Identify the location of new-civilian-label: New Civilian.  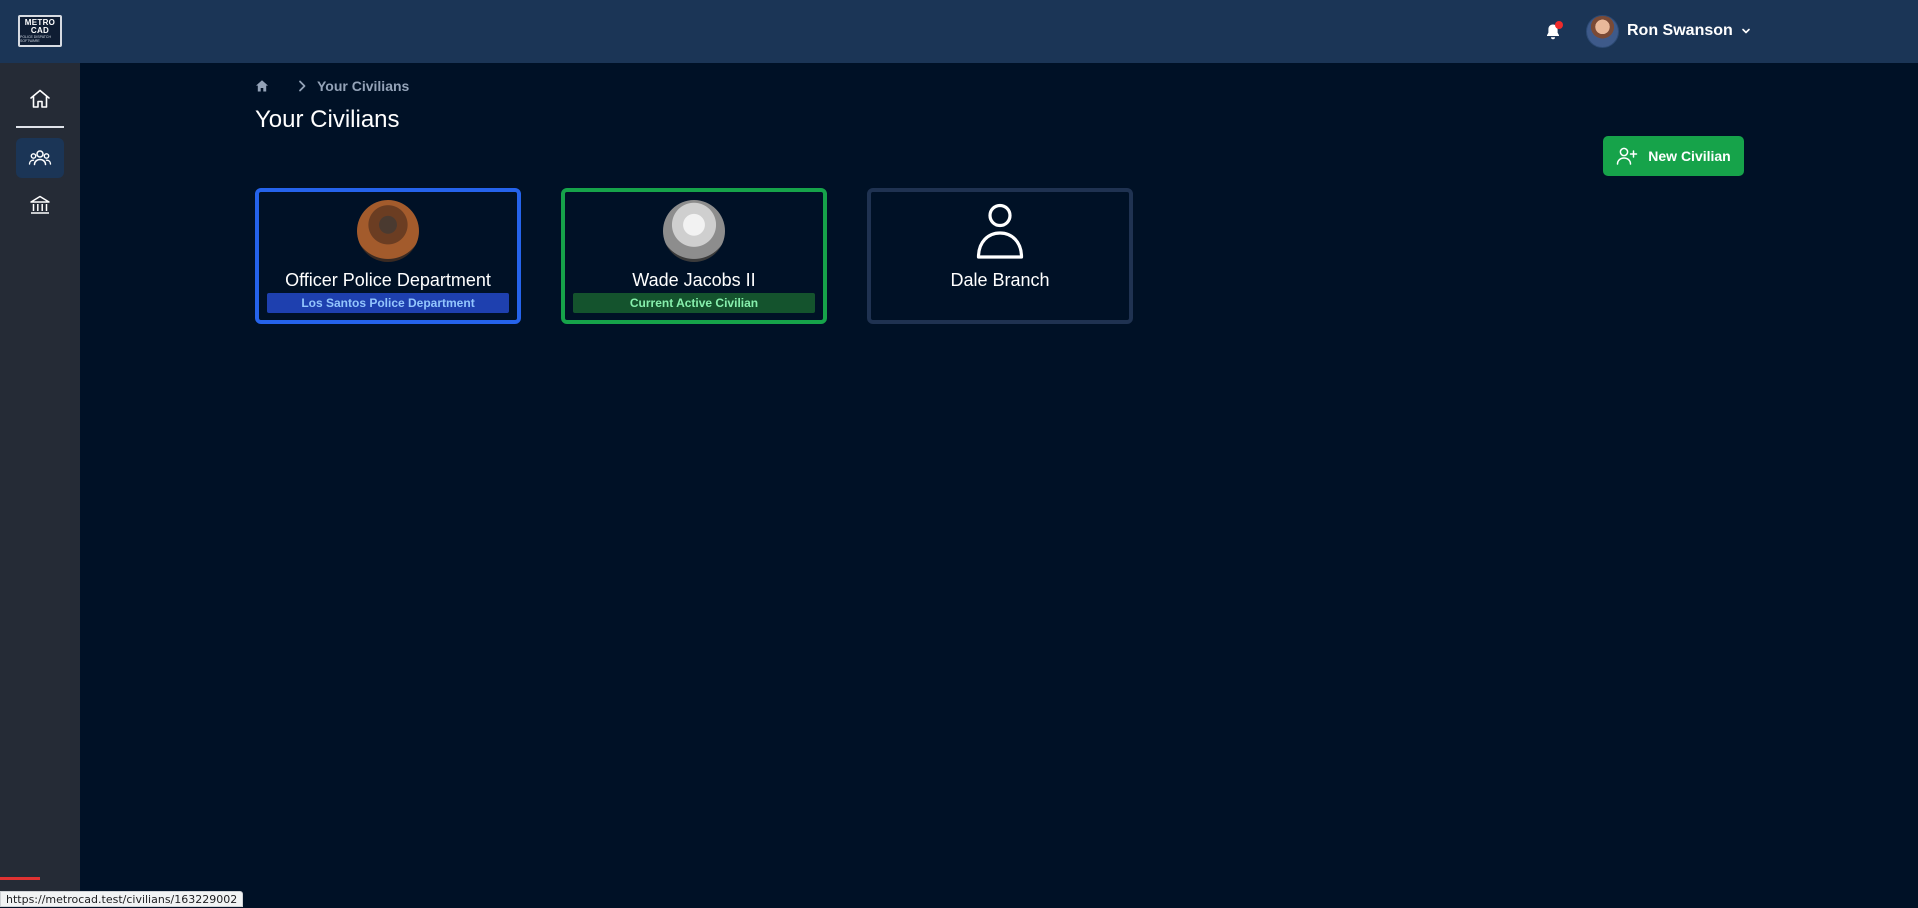
(1689, 156).